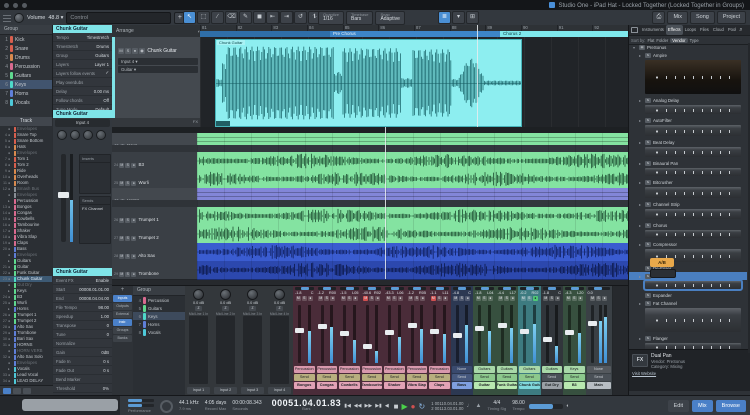 Image resolution: width=750 pixels, height=415 pixels. Describe the element at coordinates (575, 341) in the screenshot. I see `channel-strip-b3: -4.3 L20 M S ● Keys Send B3` at that location.